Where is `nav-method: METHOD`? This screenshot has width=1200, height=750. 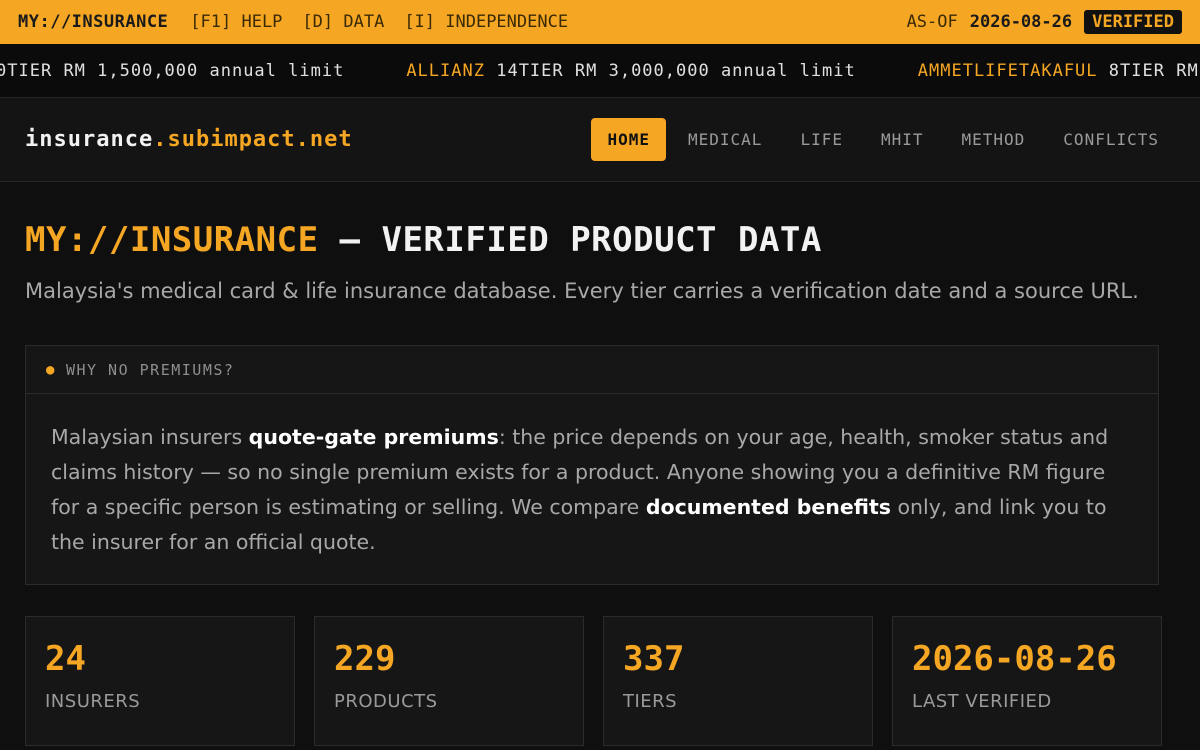 nav-method: METHOD is located at coordinates (994, 139).